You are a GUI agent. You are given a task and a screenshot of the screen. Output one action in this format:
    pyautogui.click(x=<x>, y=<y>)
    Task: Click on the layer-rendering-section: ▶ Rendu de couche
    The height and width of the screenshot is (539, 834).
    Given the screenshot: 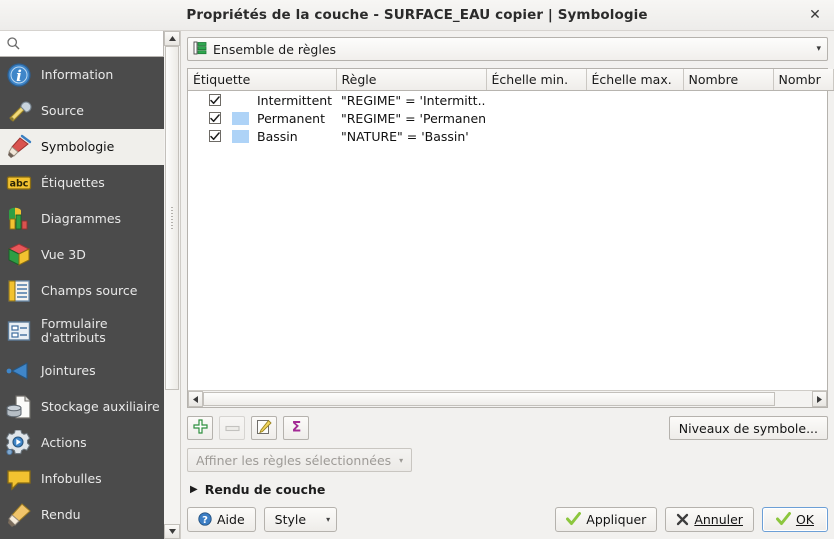 What is the action you would take?
    pyautogui.click(x=507, y=489)
    